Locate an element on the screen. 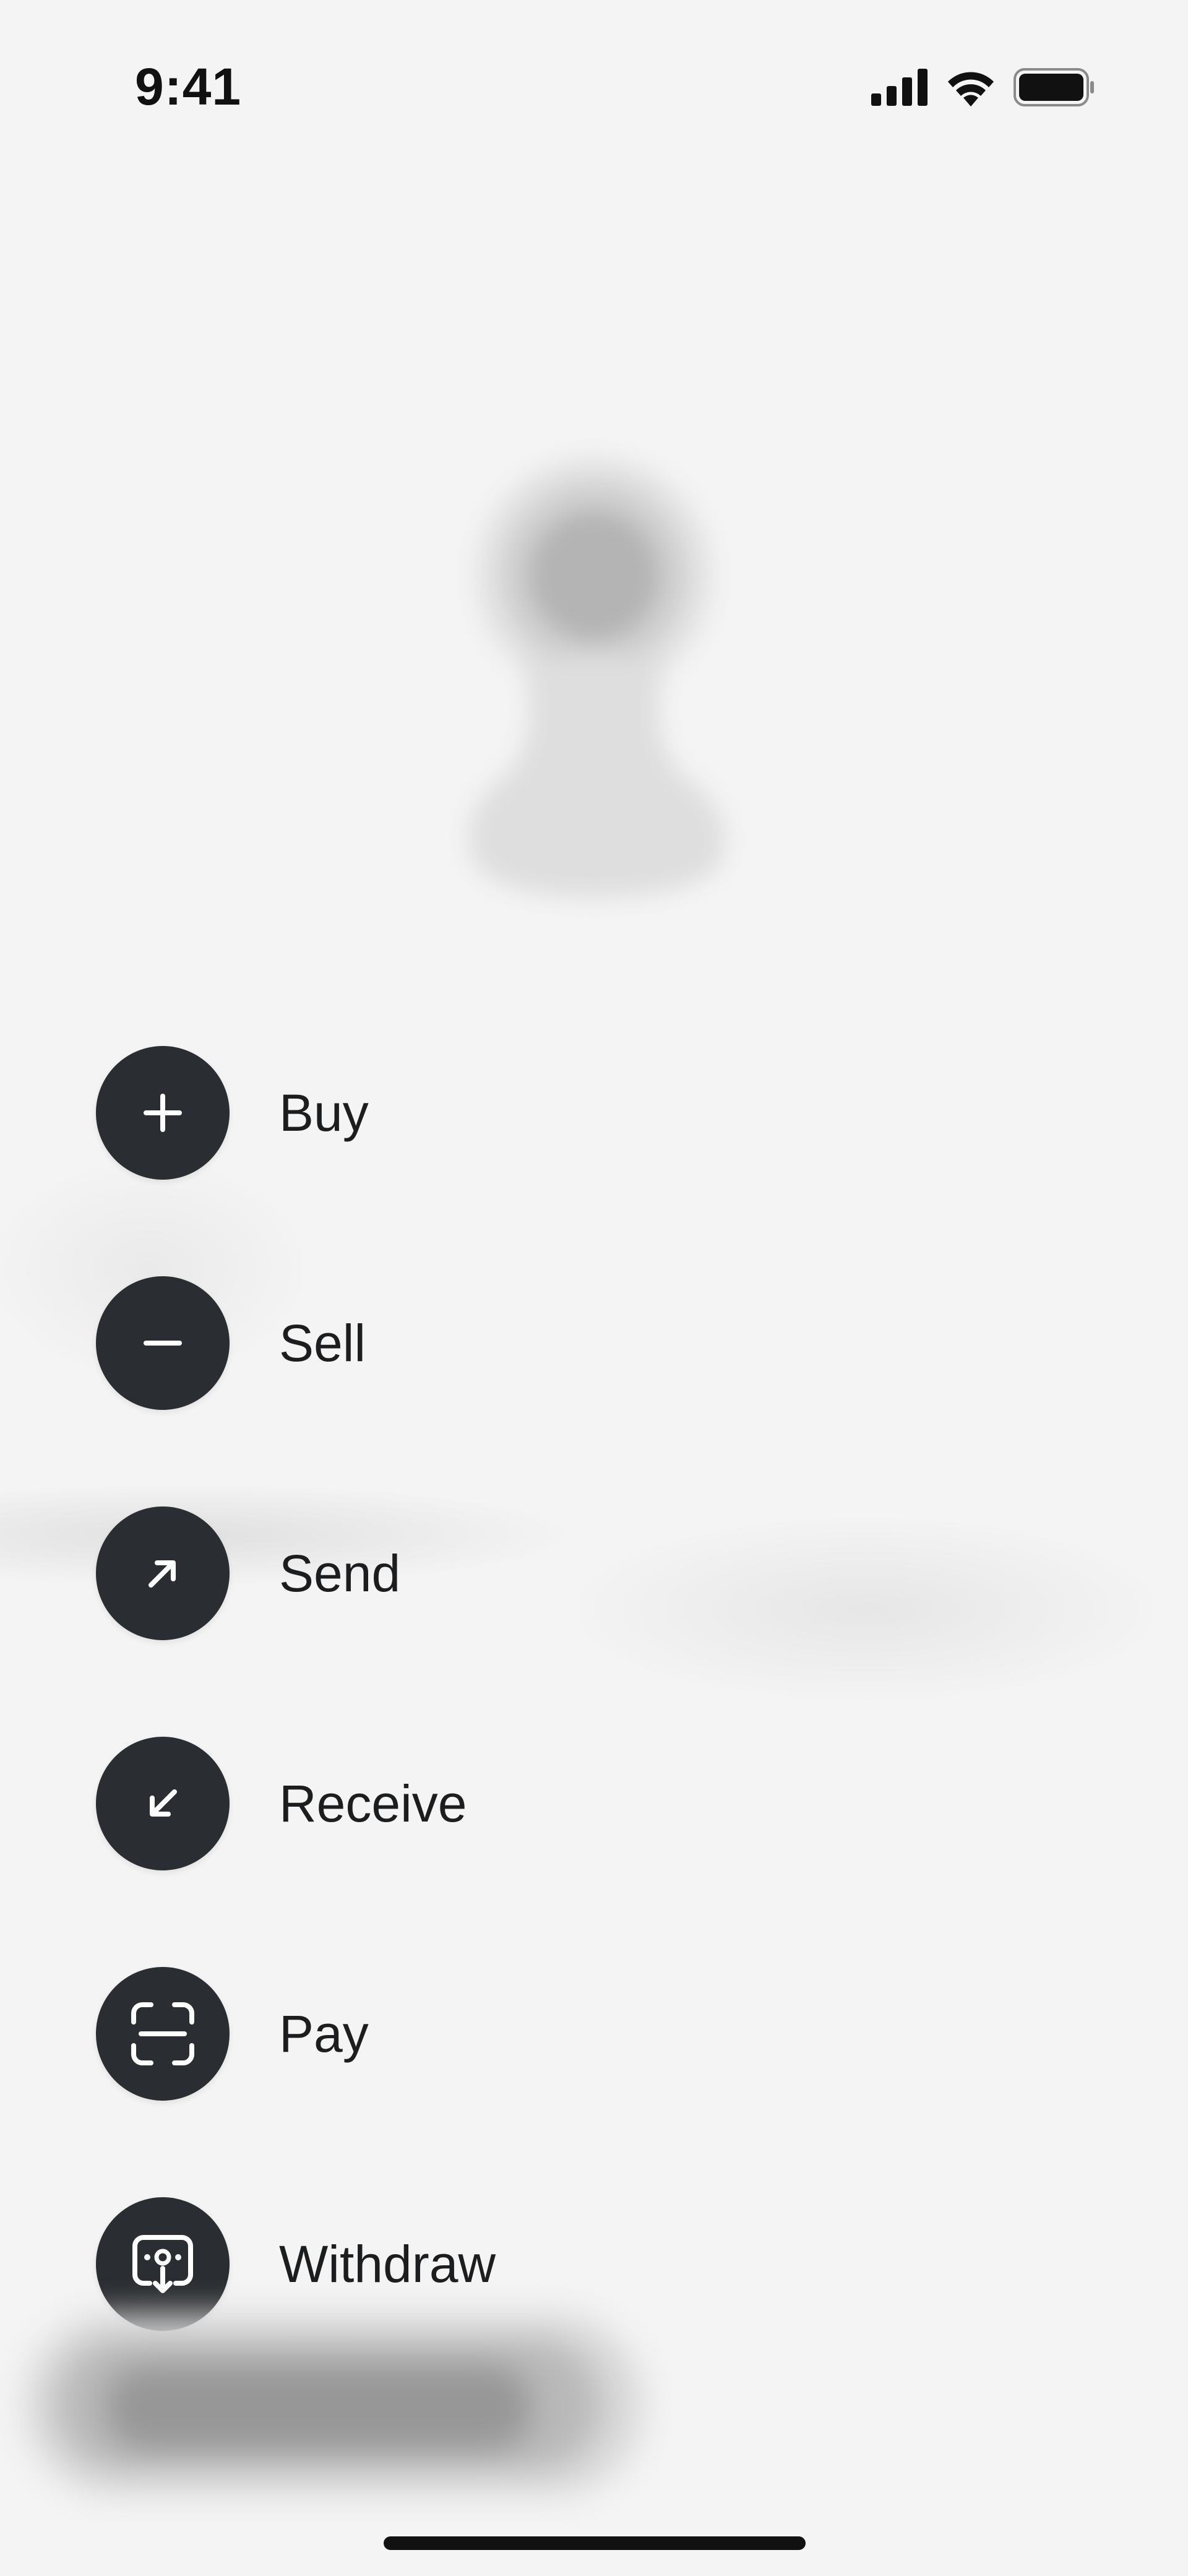  buy-icon-circle is located at coordinates (163, 1113).